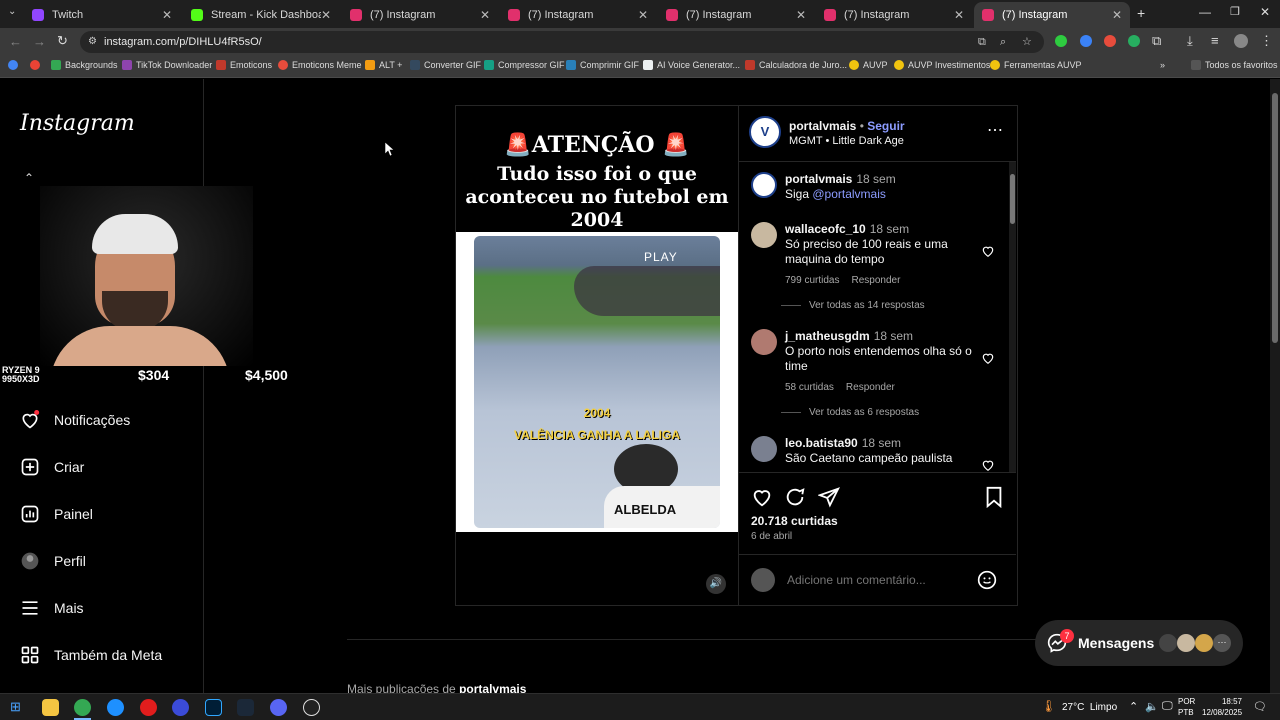  I want to click on author-avatar: V, so click(765, 132).